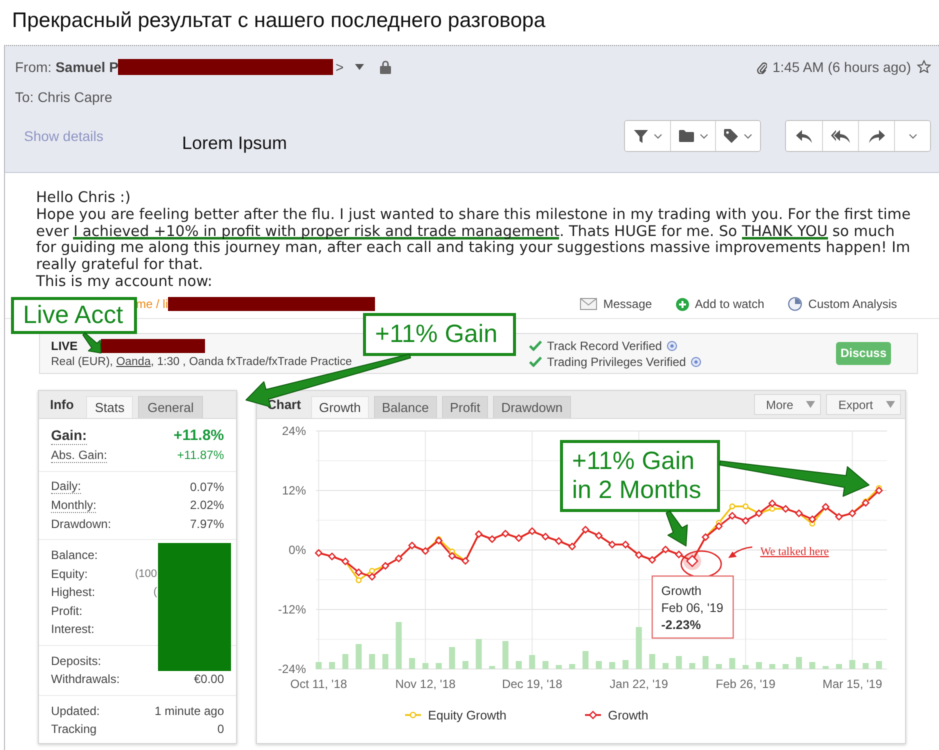 Image resolution: width=939 pixels, height=750 pixels. I want to click on axis-label: 0%, so click(297, 550).